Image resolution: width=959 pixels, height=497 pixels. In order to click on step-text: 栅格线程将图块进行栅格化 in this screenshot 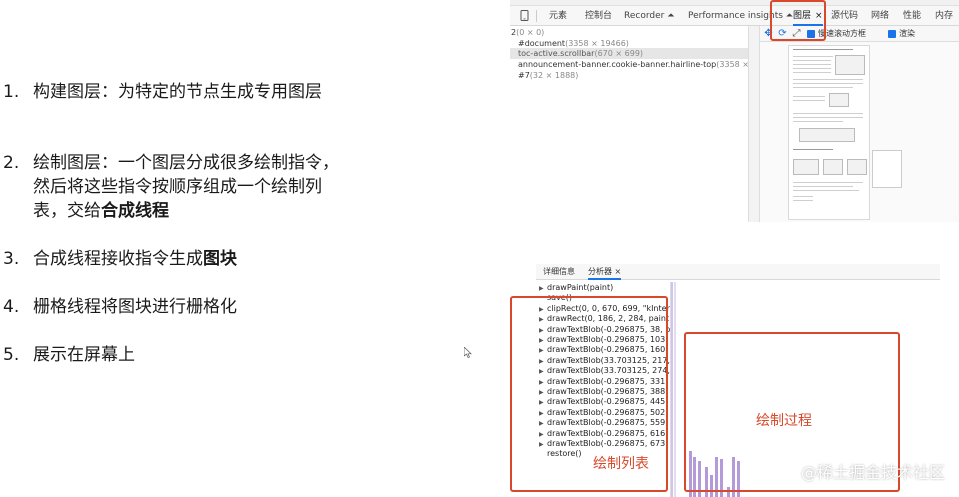, I will do `click(135, 307)`.